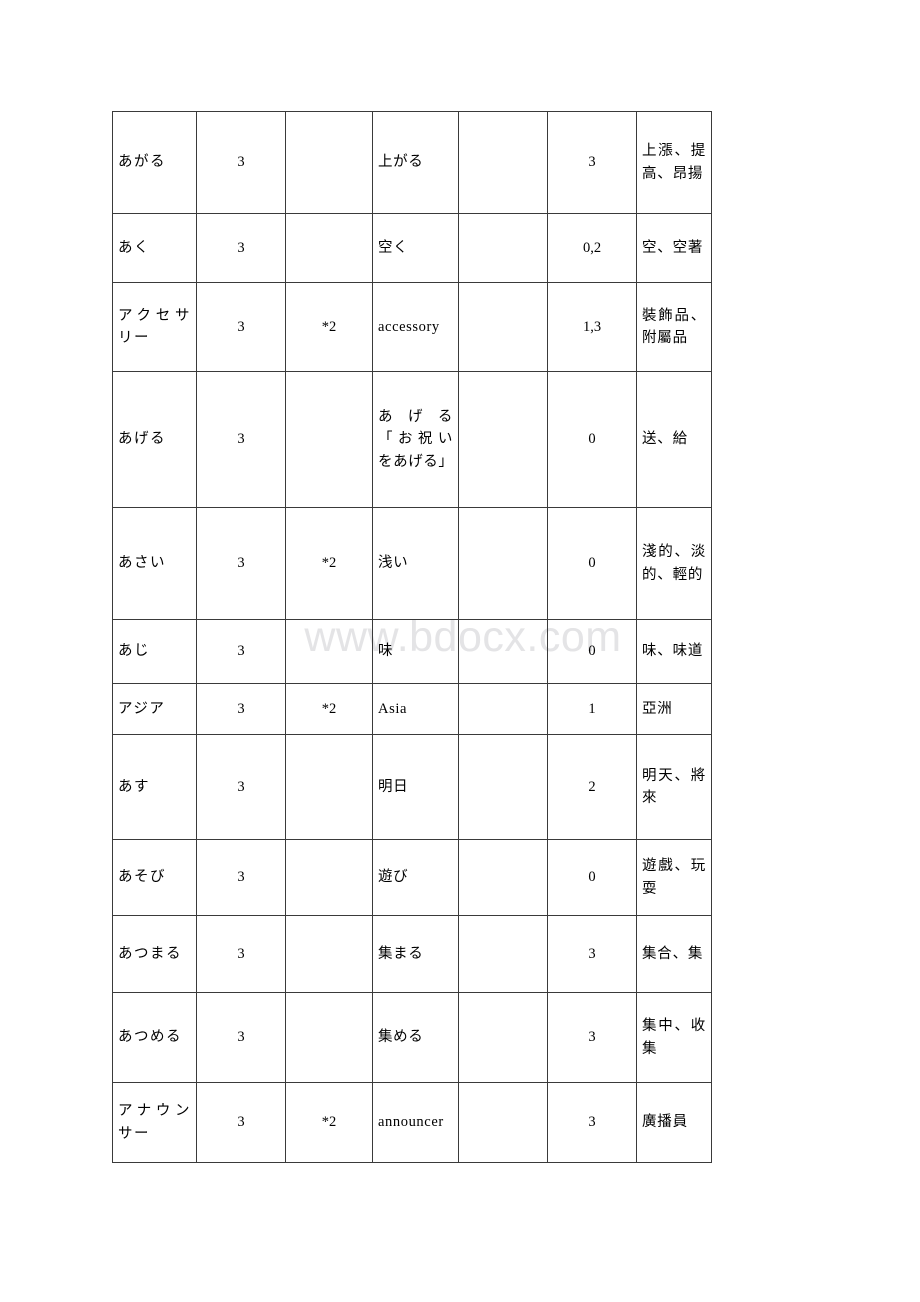 The image size is (920, 1302). I want to click on cell-reading: あがる, so click(154, 162).